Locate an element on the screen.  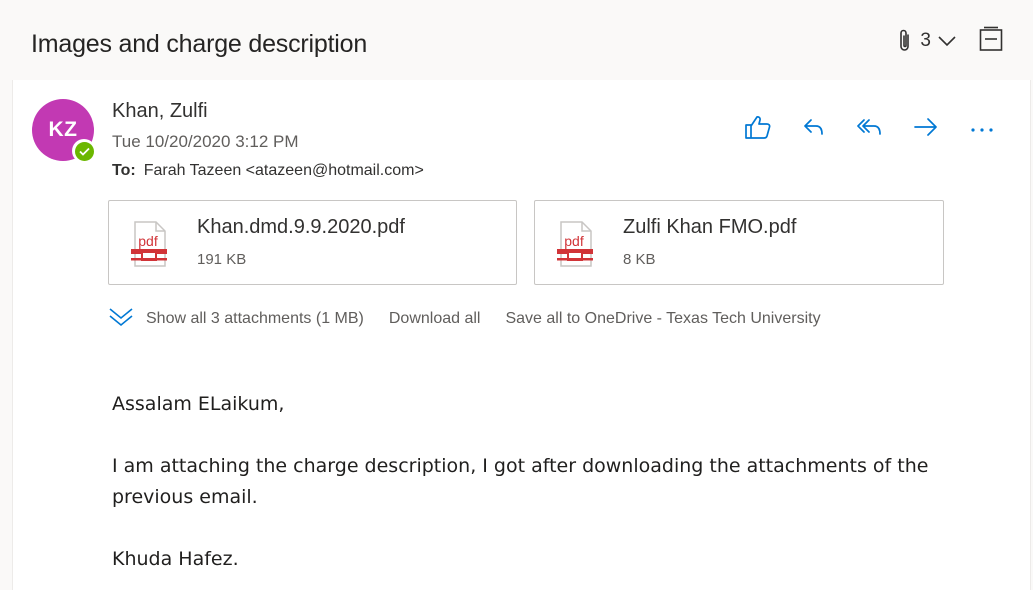
show-all-label: Show all 3 attachments (1 MB) is located at coordinates (255, 318).